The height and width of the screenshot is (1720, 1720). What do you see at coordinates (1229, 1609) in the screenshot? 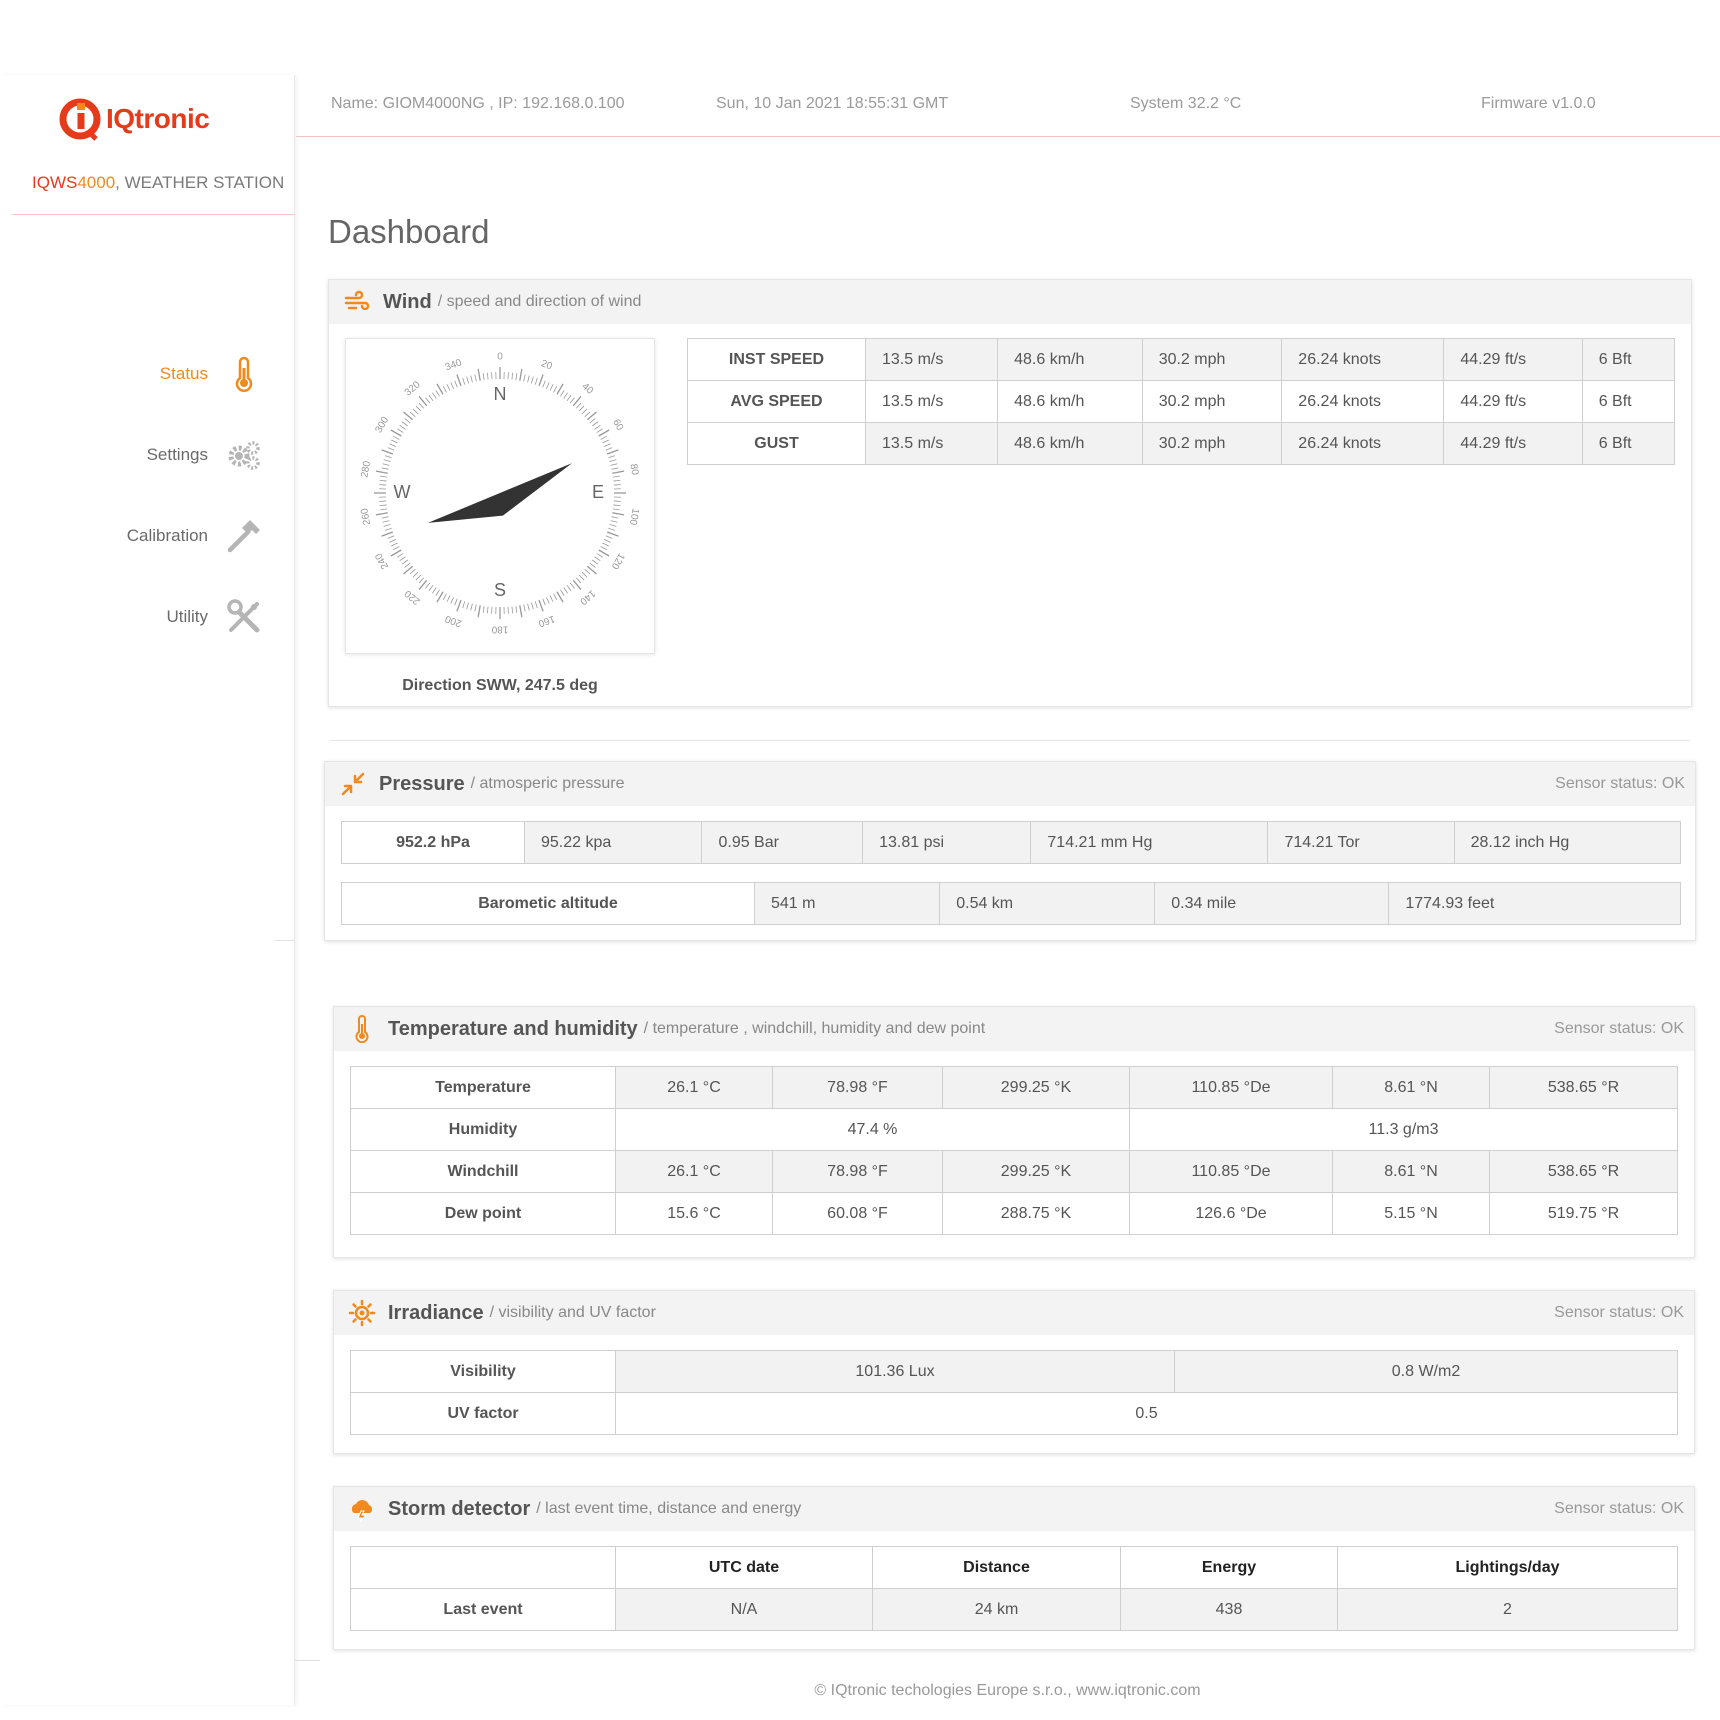
I see `table-cell: 438` at bounding box center [1229, 1609].